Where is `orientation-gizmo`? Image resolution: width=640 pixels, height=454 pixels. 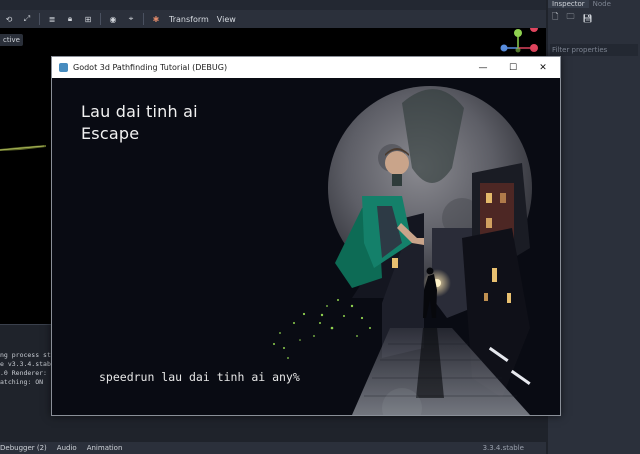 orientation-gizmo is located at coordinates (522, 42).